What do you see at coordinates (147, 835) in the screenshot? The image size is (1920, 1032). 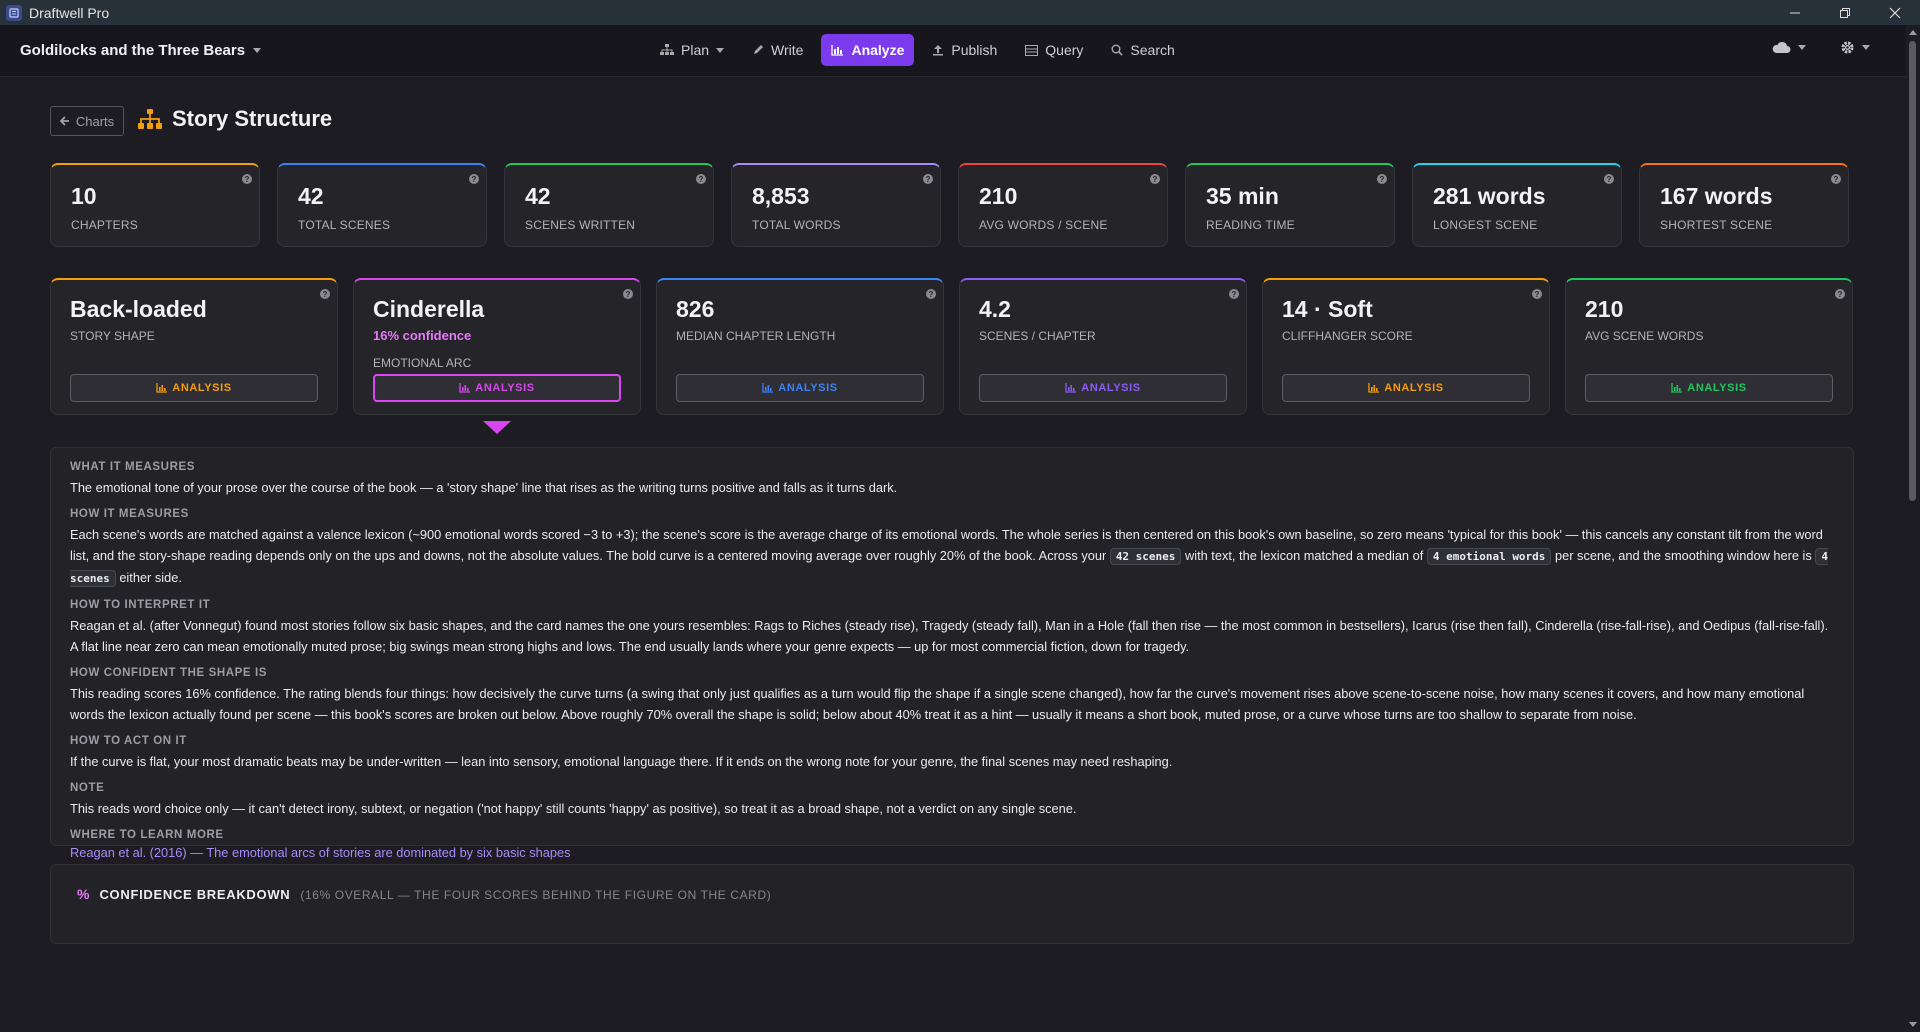 I see `learn-heading: WHERE TO LEARN MORE` at bounding box center [147, 835].